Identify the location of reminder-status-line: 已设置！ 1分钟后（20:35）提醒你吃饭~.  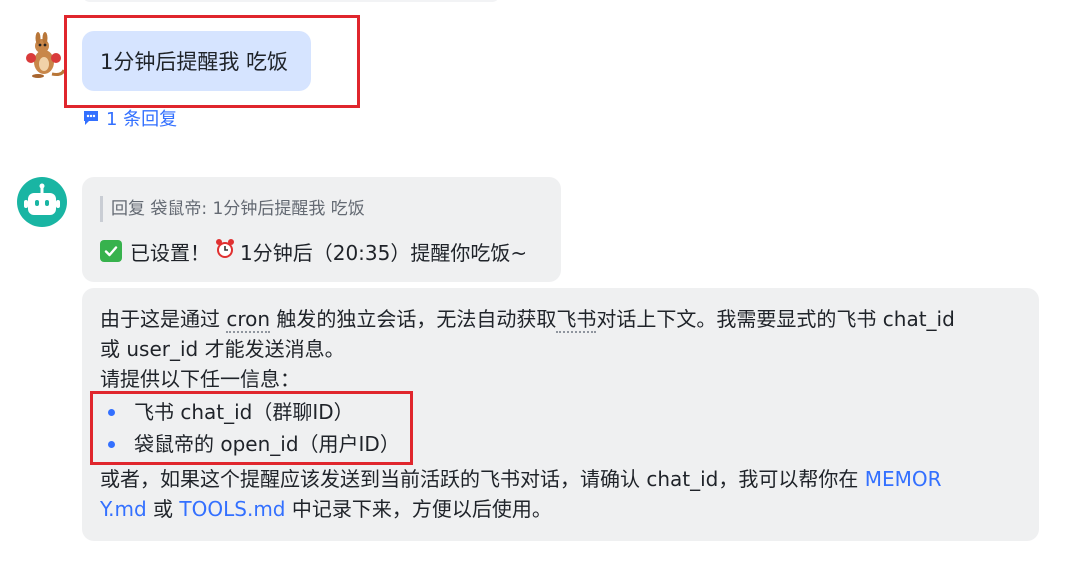
(313, 251).